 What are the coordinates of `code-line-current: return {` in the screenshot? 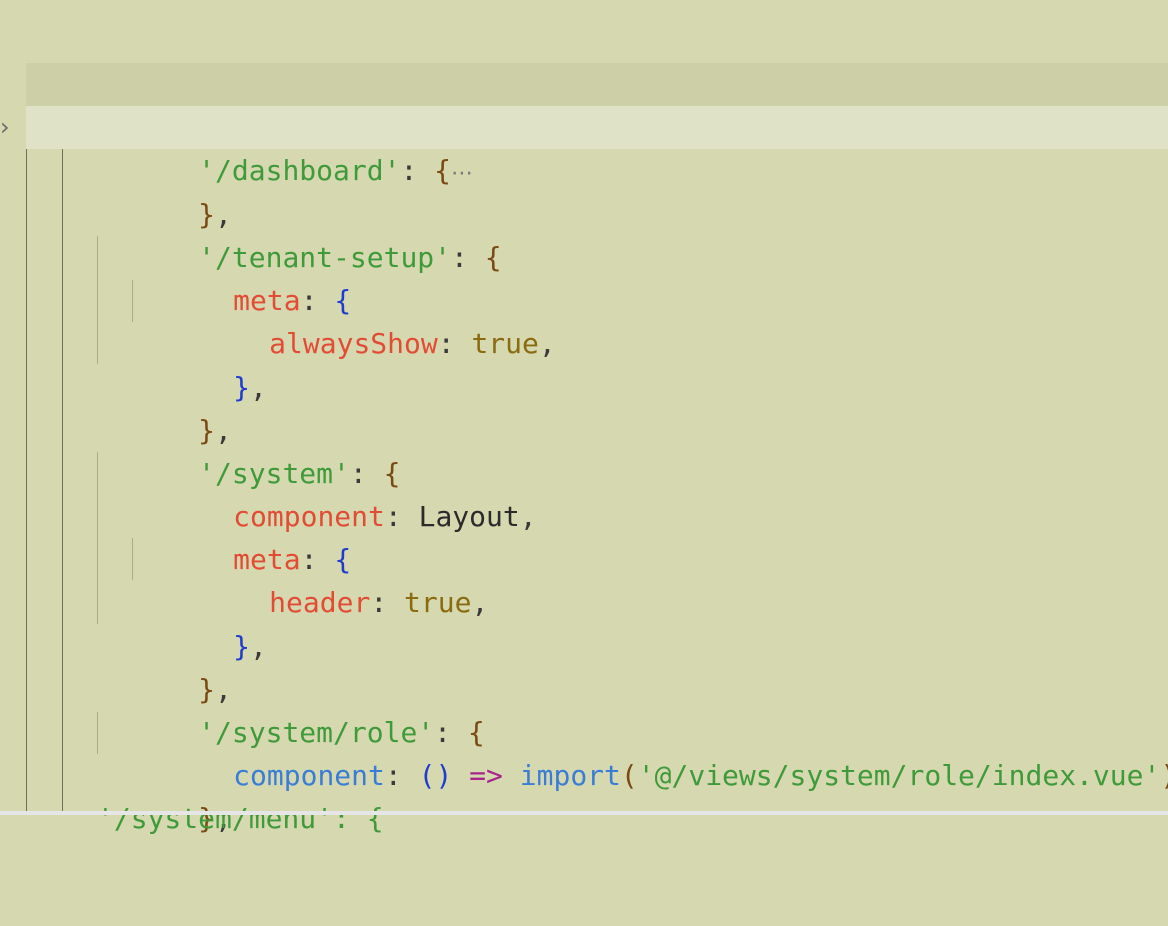 It's located at (597, 103).